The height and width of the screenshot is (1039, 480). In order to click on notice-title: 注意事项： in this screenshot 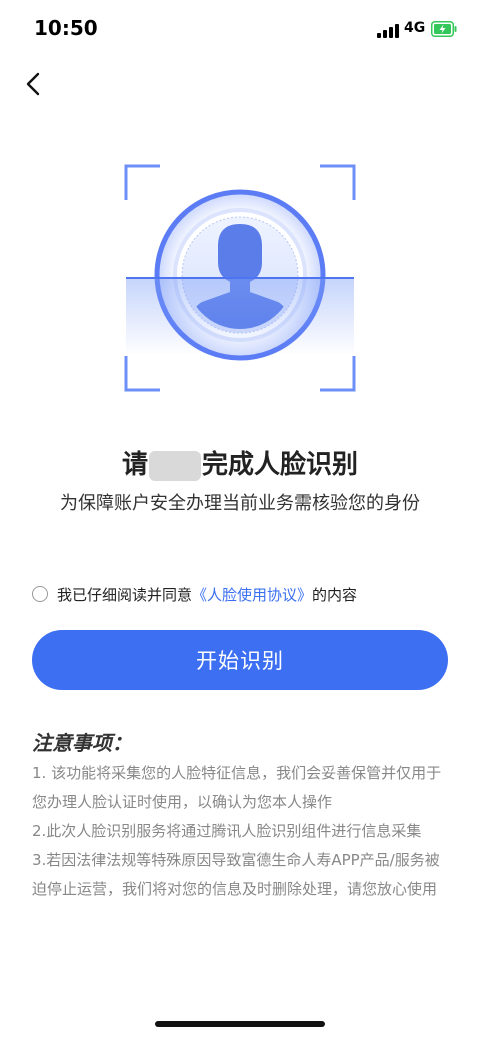, I will do `click(82, 743)`.